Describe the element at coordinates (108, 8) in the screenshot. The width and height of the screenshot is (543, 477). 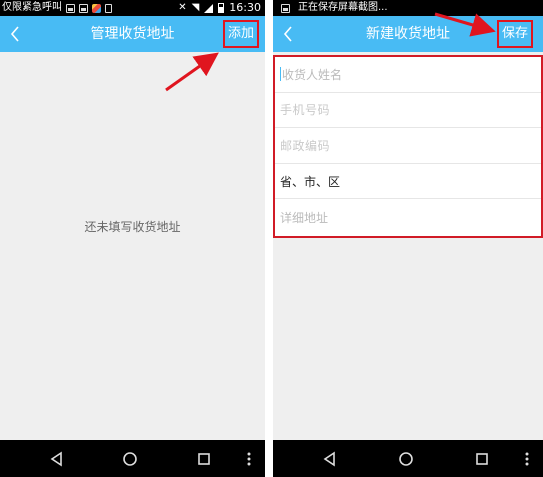
I see `sim-icon` at that location.